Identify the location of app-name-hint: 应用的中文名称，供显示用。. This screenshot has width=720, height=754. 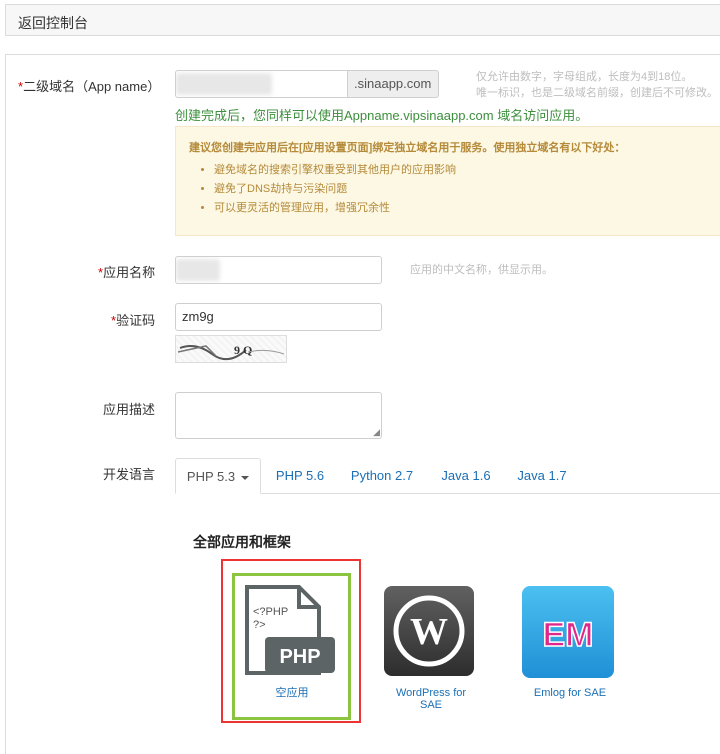
(481, 270).